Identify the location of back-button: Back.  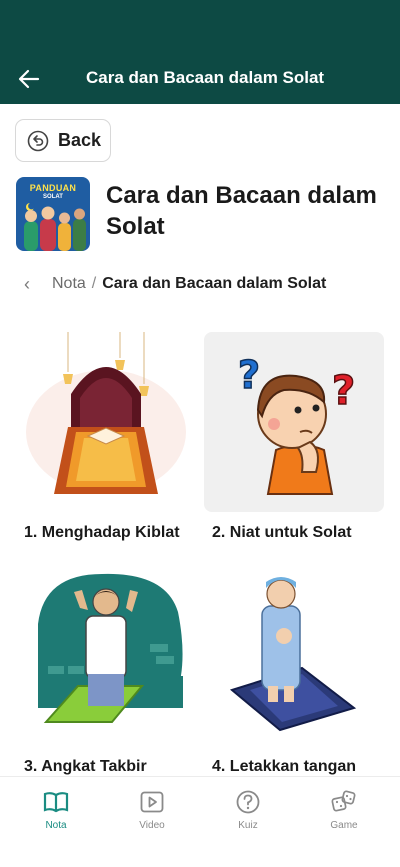
(63, 140).